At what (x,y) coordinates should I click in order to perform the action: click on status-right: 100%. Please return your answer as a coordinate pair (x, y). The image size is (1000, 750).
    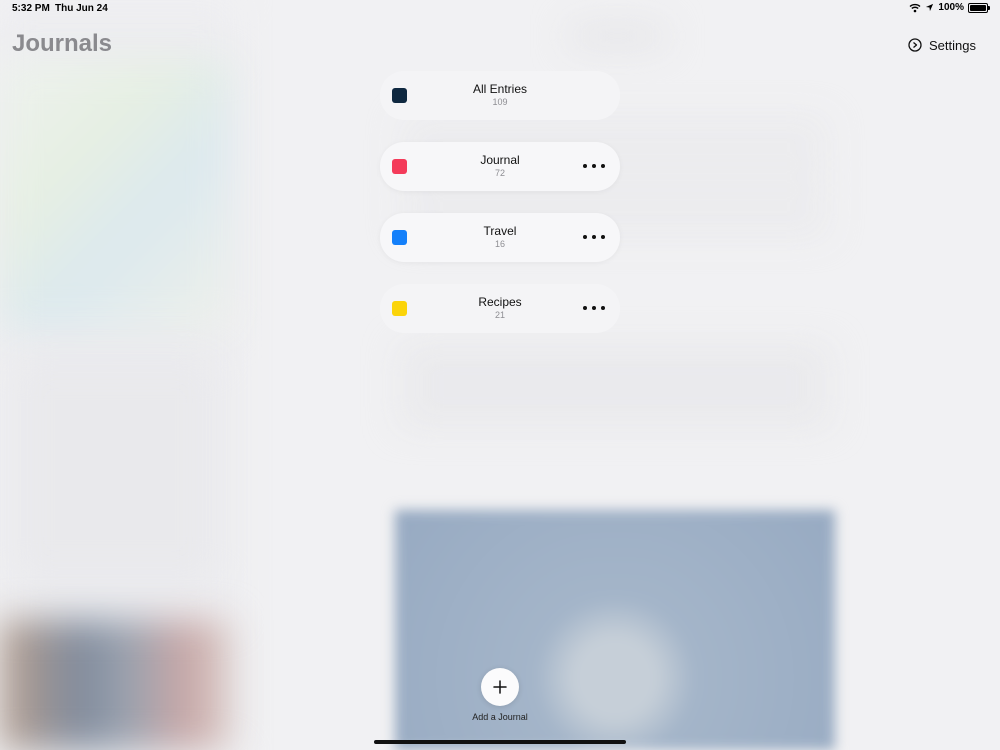
    Looking at the image, I should click on (949, 7).